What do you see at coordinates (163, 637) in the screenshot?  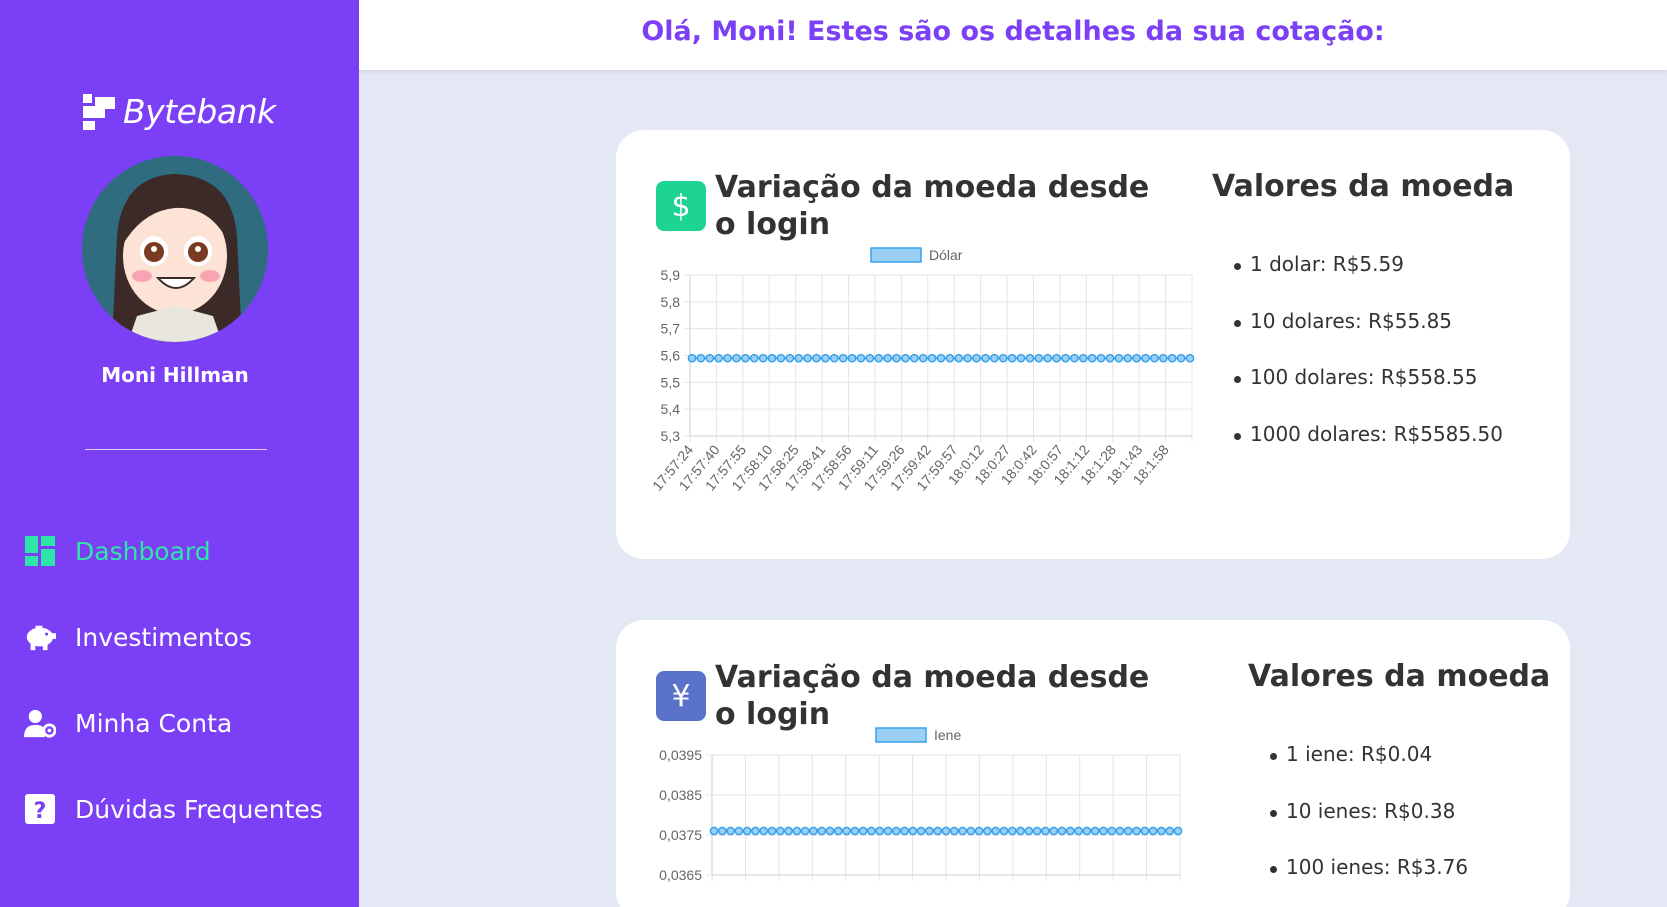 I see `sidebar-item-label: Investimentos` at bounding box center [163, 637].